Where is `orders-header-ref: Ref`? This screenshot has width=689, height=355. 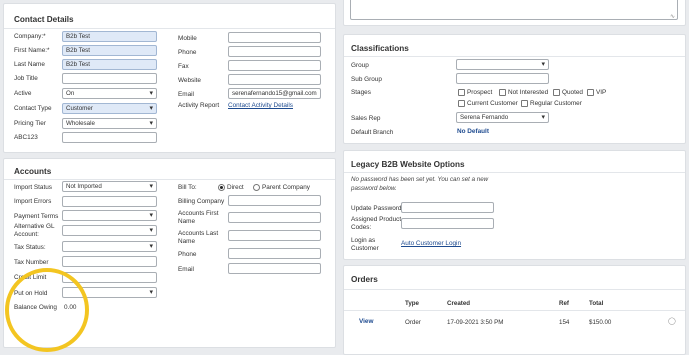 orders-header-ref: Ref is located at coordinates (564, 303).